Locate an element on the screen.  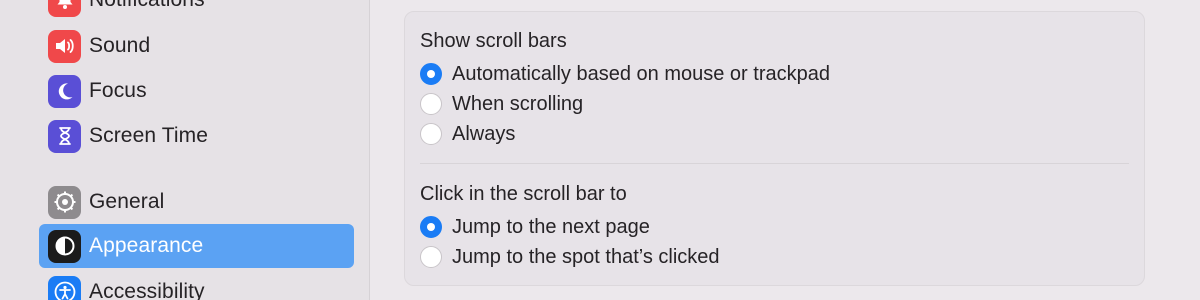
radio-option-always: Always is located at coordinates (467, 134).